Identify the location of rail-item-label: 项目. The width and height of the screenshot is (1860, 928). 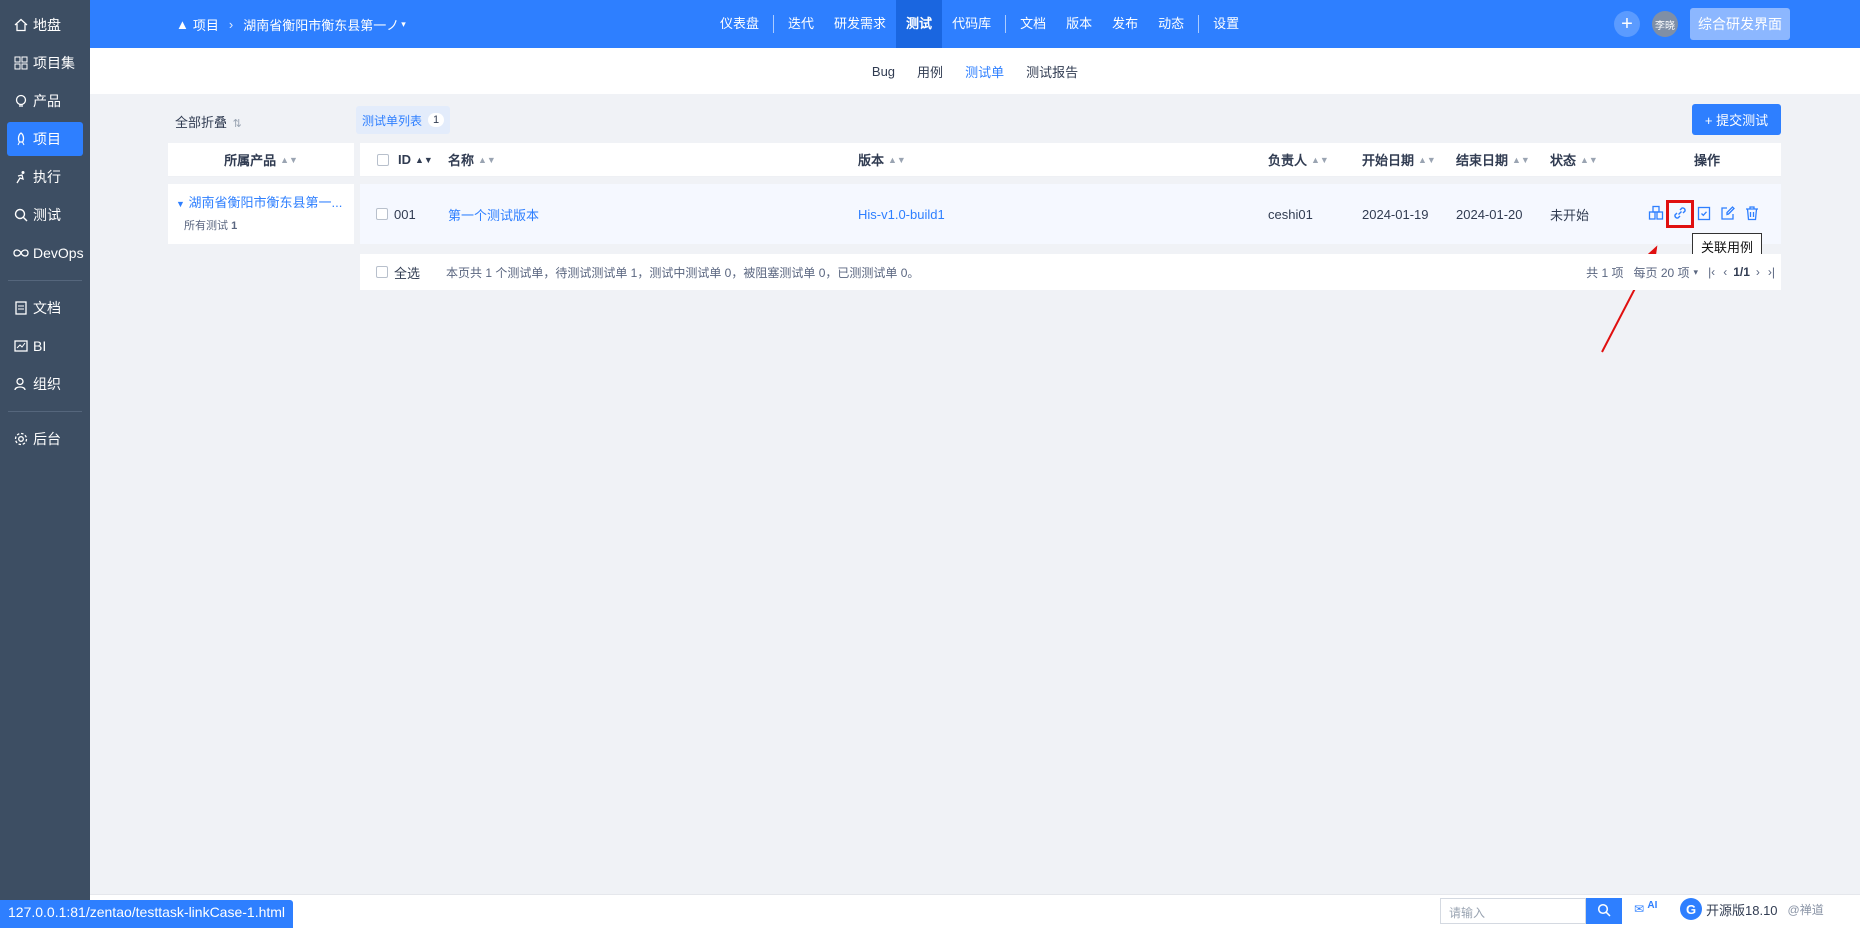
(47, 139).